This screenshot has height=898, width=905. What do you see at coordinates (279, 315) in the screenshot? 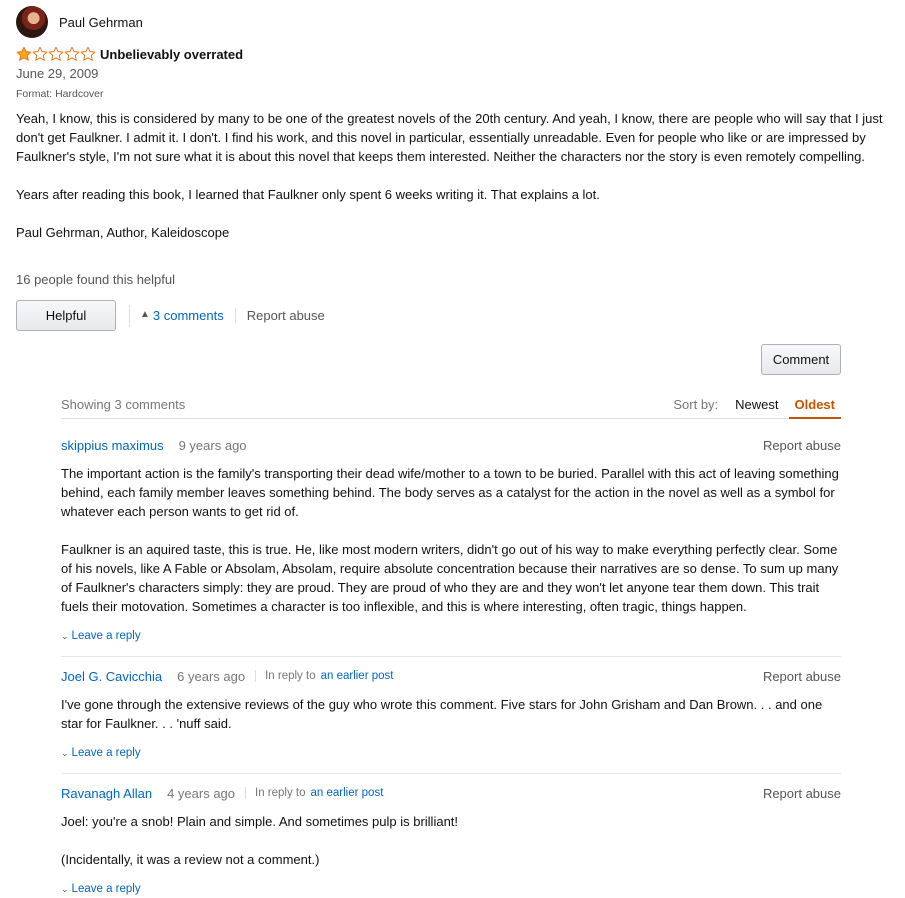
I see `report-abuse-link: Report abuse` at bounding box center [279, 315].